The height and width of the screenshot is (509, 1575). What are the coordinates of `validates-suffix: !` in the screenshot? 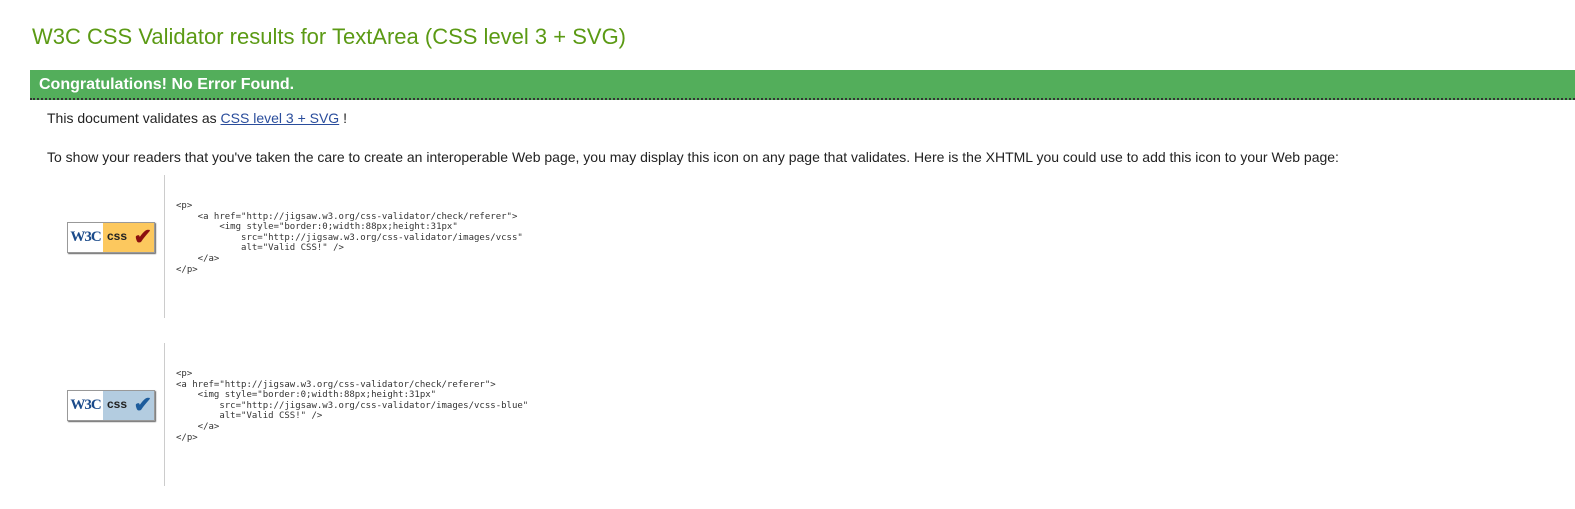 It's located at (343, 118).